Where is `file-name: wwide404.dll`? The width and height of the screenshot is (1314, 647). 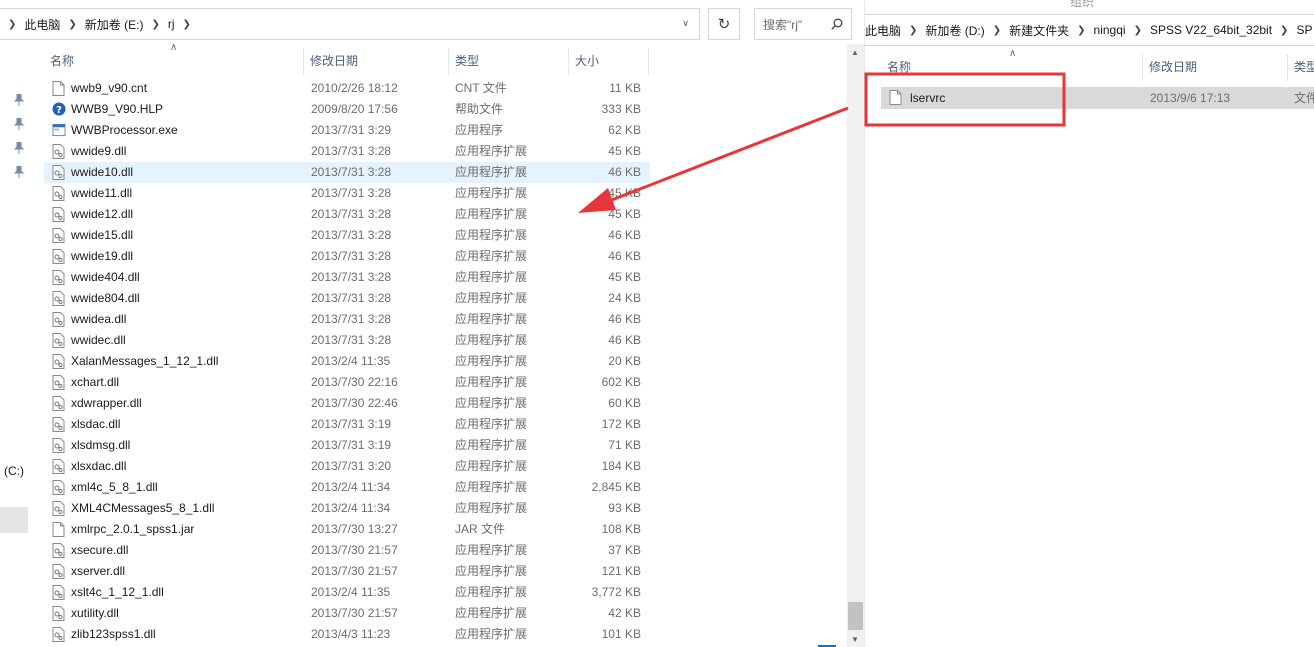 file-name: wwide404.dll is located at coordinates (105, 277).